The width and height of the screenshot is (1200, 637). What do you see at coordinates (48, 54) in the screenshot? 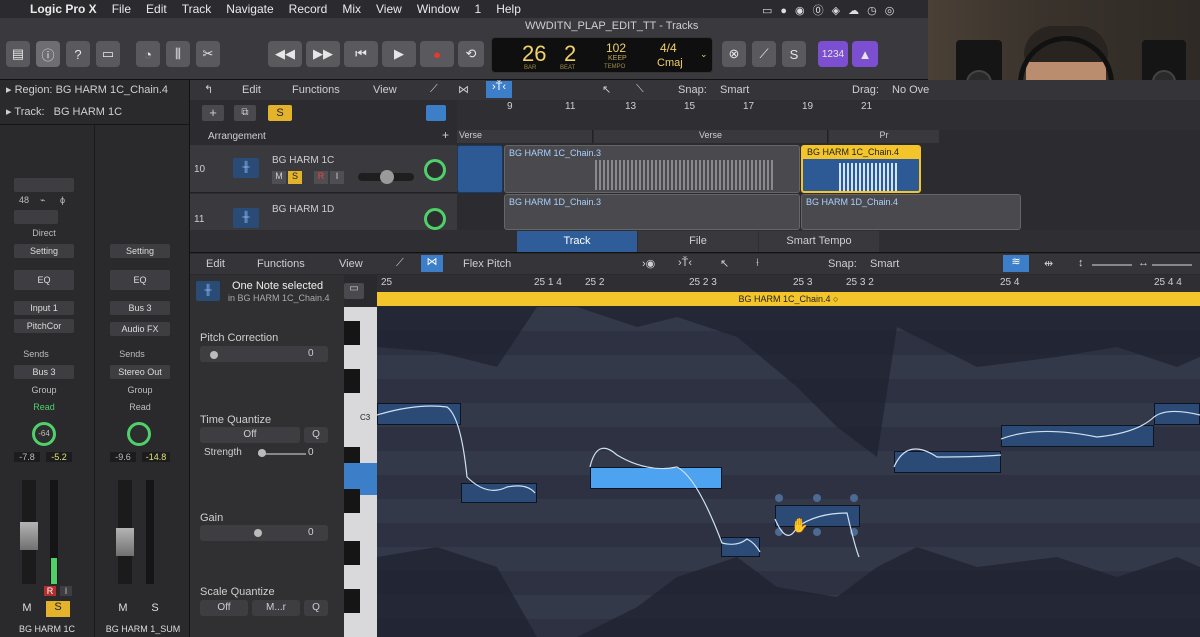
I see `inspector-button: ⓘ` at bounding box center [48, 54].